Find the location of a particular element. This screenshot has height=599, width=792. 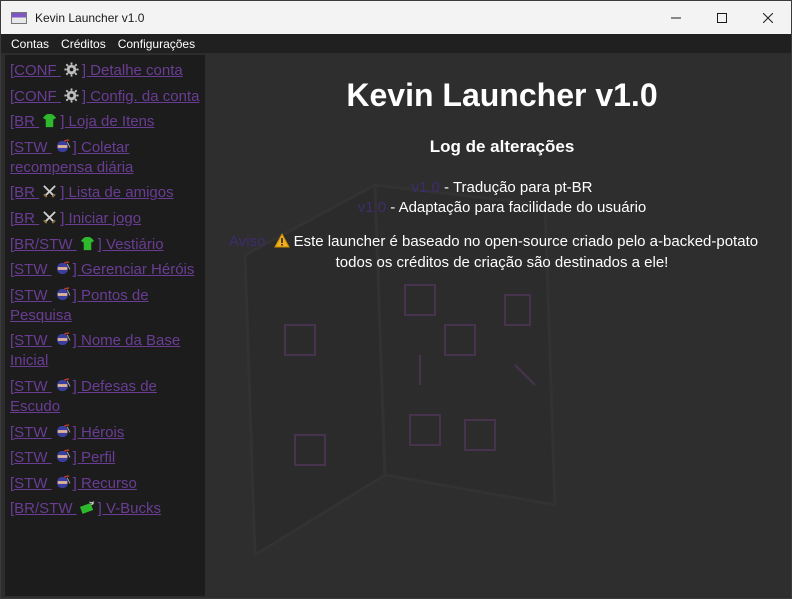

sidebar-item: [STW ] Recurso is located at coordinates (105, 484).